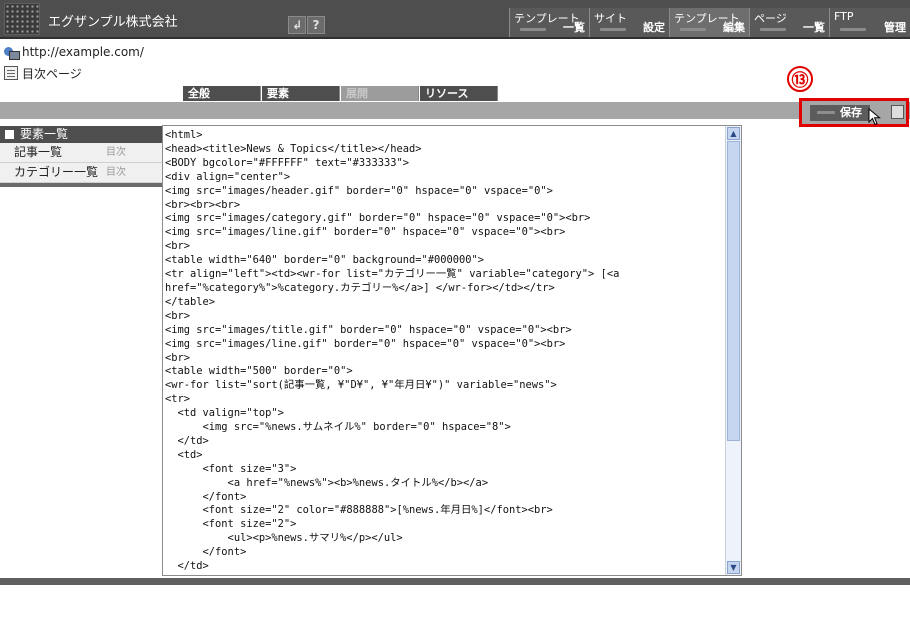 This screenshot has height=625, width=910. Describe the element at coordinates (44, 134) in the screenshot. I see `element-list-title: 要素一覧` at that location.